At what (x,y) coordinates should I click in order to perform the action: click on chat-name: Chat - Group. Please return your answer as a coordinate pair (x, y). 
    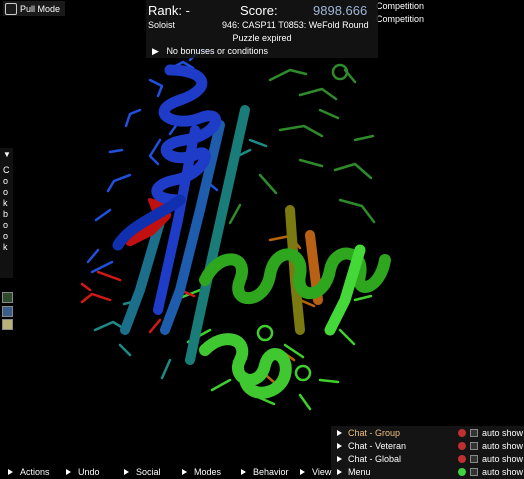
    Looking at the image, I should click on (374, 433).